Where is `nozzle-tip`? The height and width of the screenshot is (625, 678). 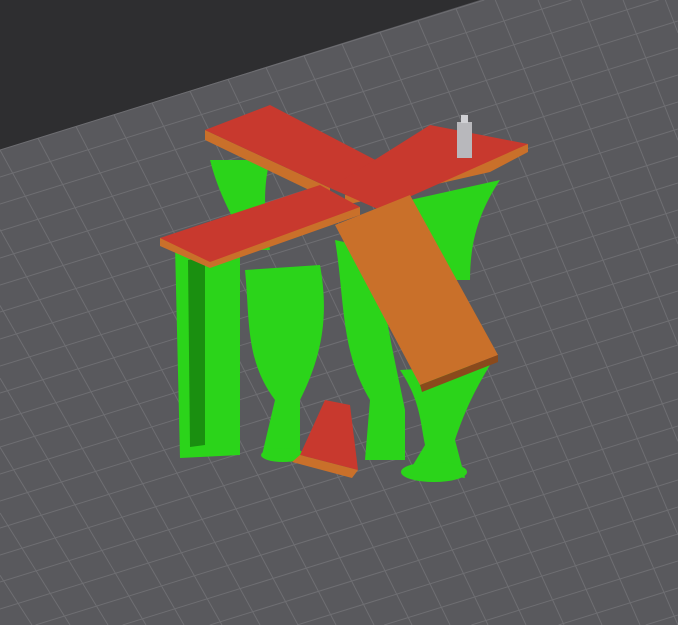
nozzle-tip is located at coordinates (464, 119).